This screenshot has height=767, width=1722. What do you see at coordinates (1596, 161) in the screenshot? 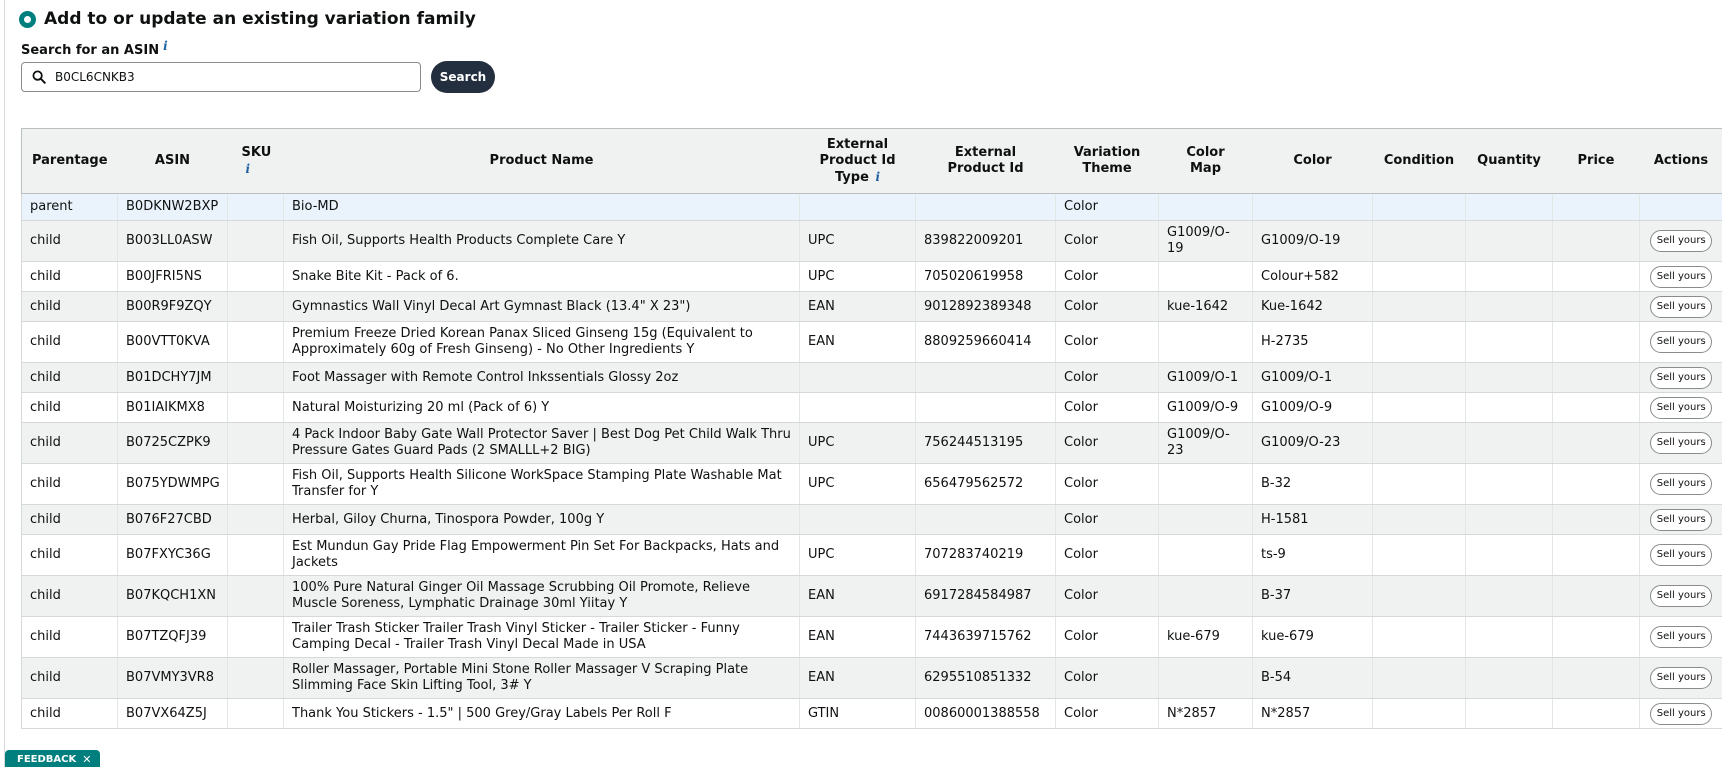
I see `header-price: Price` at bounding box center [1596, 161].